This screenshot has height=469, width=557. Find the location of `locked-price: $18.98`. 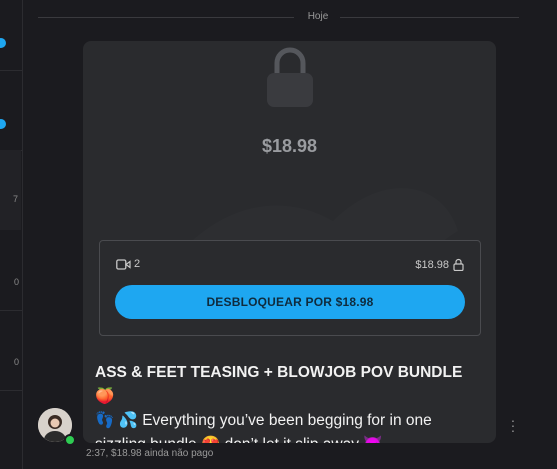

locked-price: $18.98 is located at coordinates (289, 146).